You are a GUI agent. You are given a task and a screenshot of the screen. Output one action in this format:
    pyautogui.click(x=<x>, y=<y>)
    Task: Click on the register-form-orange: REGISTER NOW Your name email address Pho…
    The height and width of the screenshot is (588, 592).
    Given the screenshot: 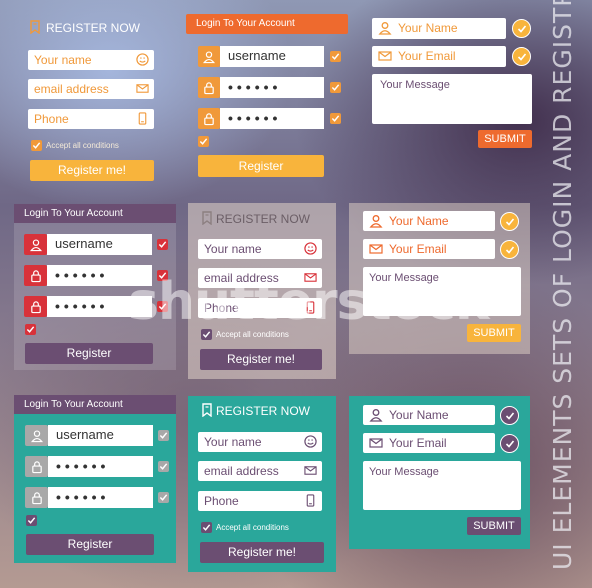 What is the action you would take?
    pyautogui.click(x=92, y=101)
    